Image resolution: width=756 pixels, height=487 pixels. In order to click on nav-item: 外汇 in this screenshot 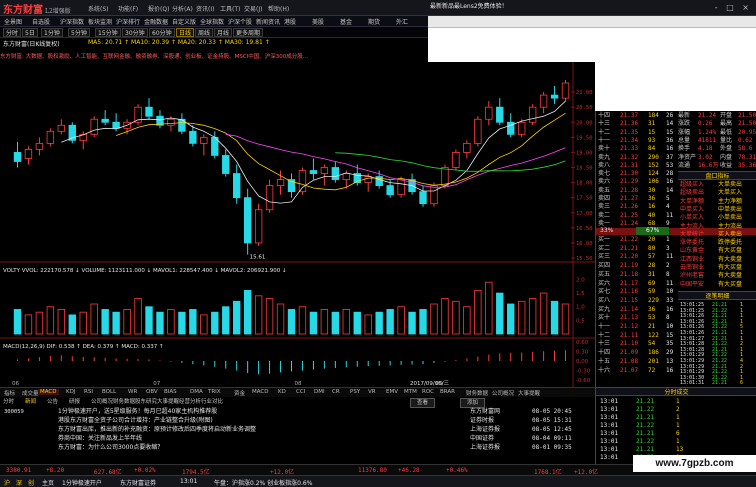, I will do `click(402, 21)`.